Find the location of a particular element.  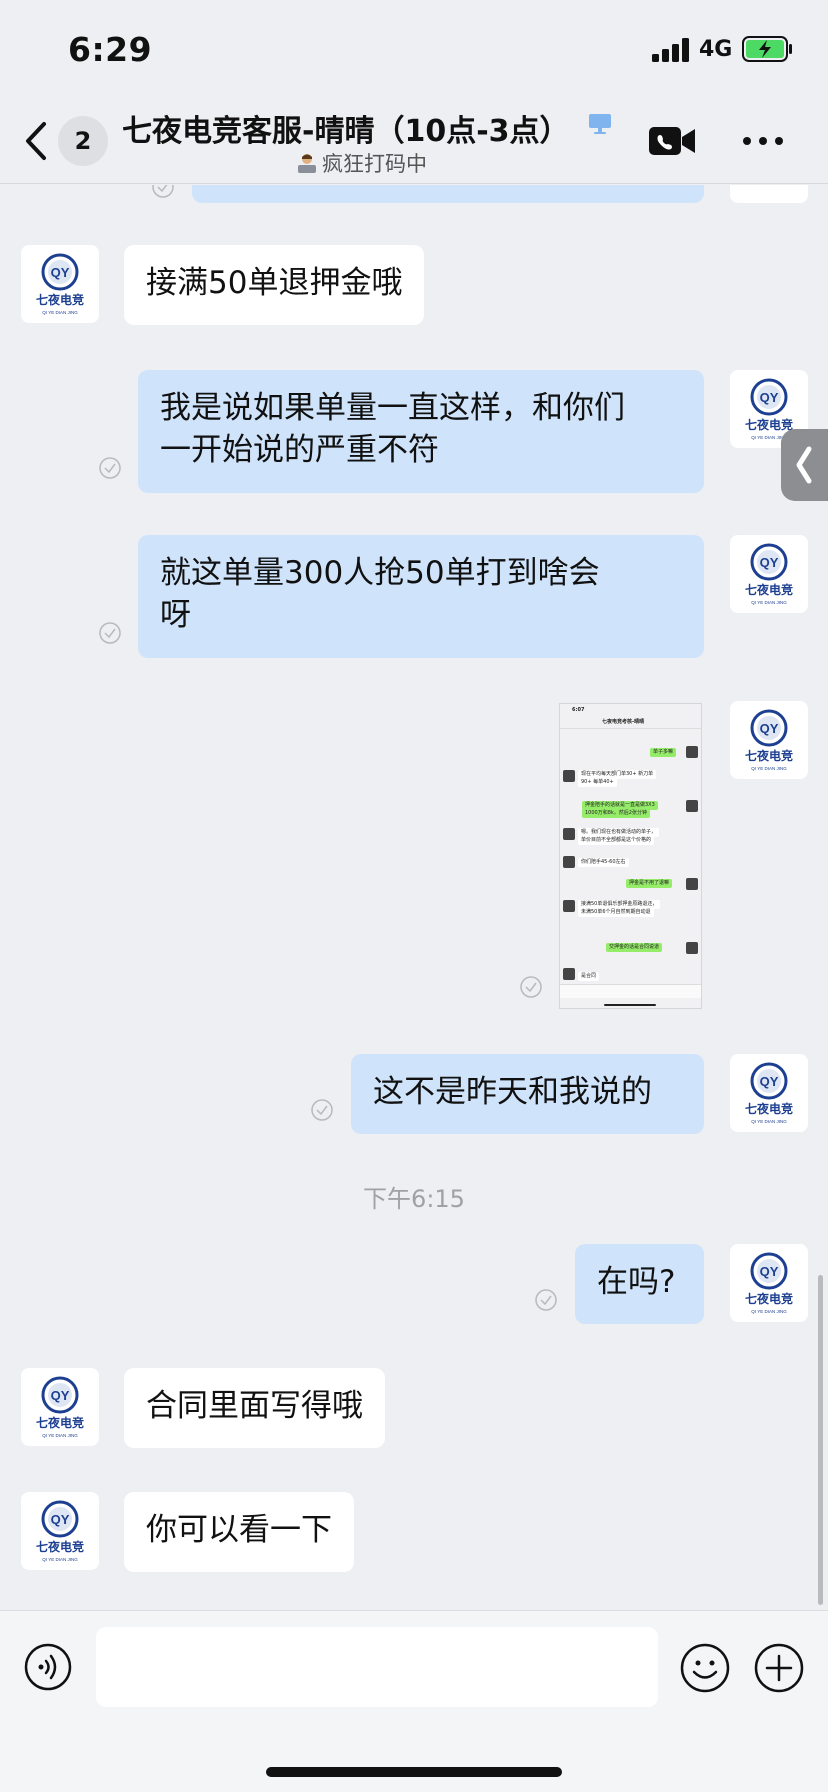

chevron-left-icon is located at coordinates (804, 465).